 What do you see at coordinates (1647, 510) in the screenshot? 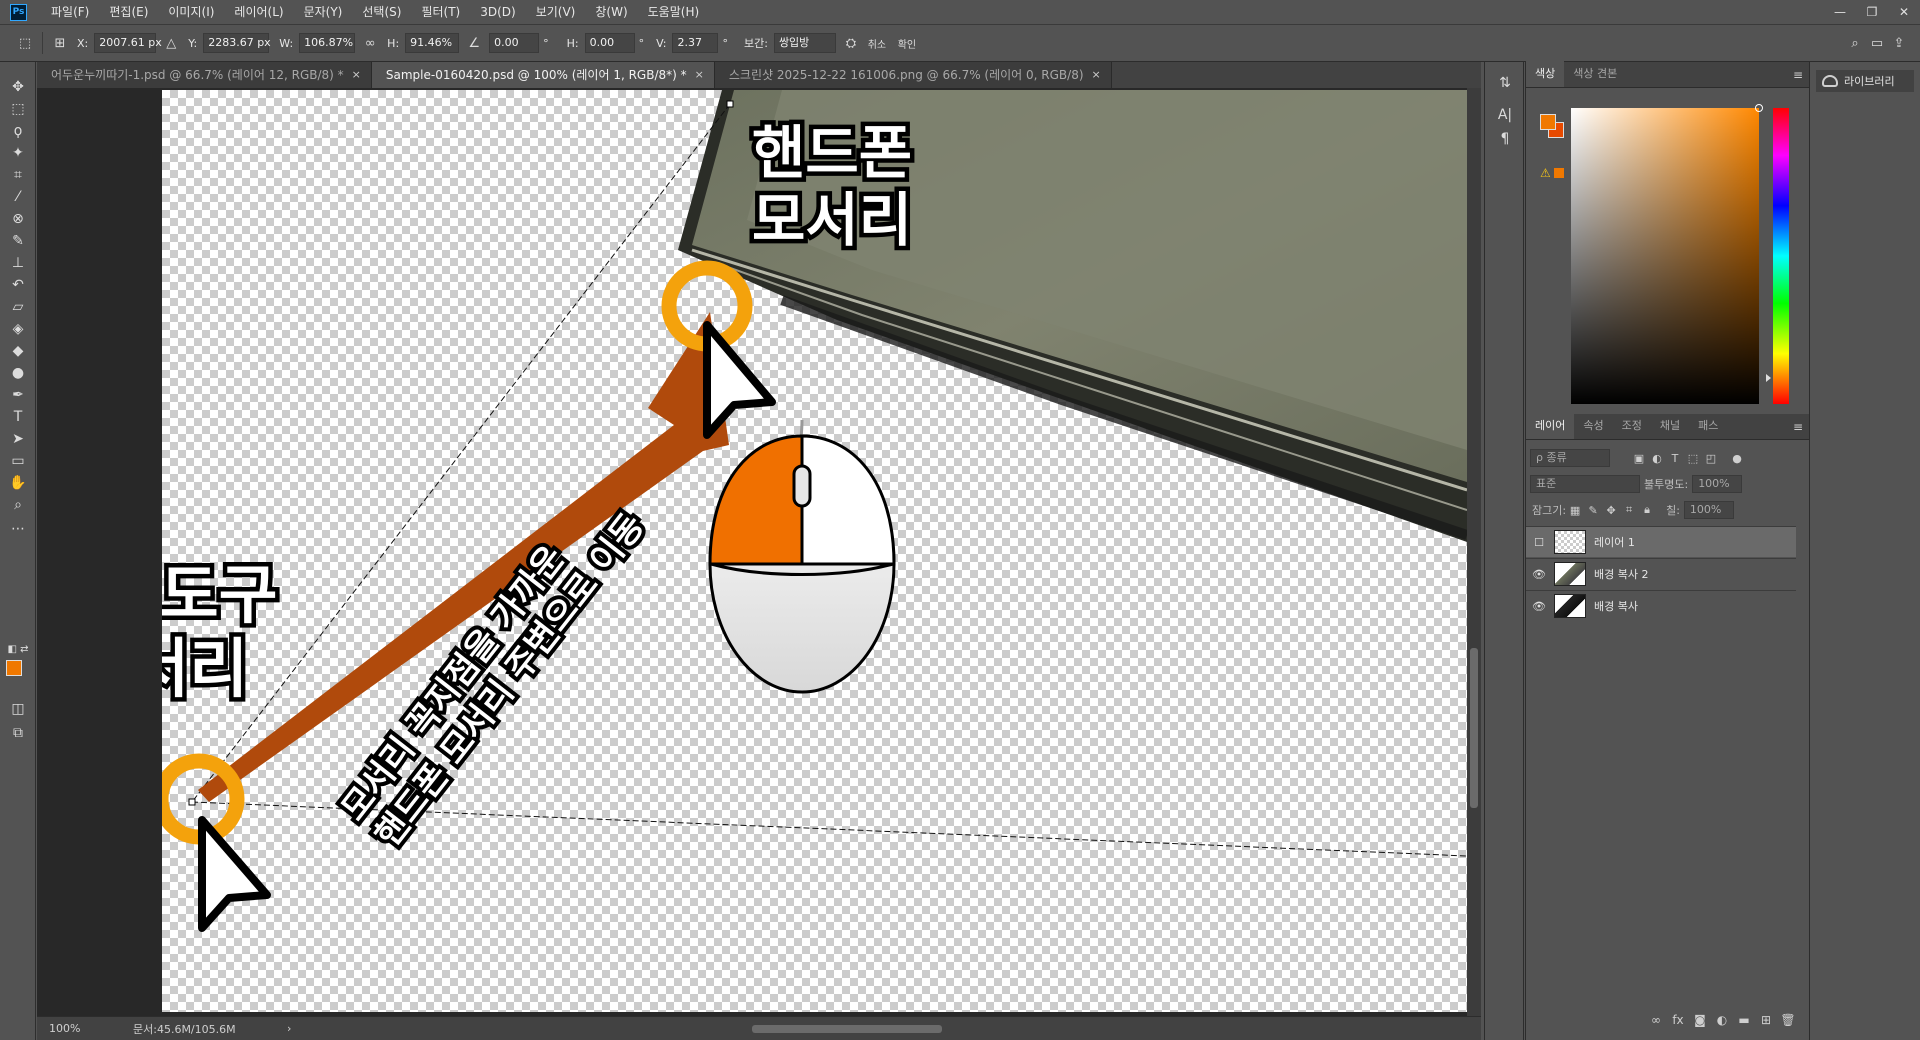
I see `lock-all-icon: 🔒︎` at bounding box center [1647, 510].